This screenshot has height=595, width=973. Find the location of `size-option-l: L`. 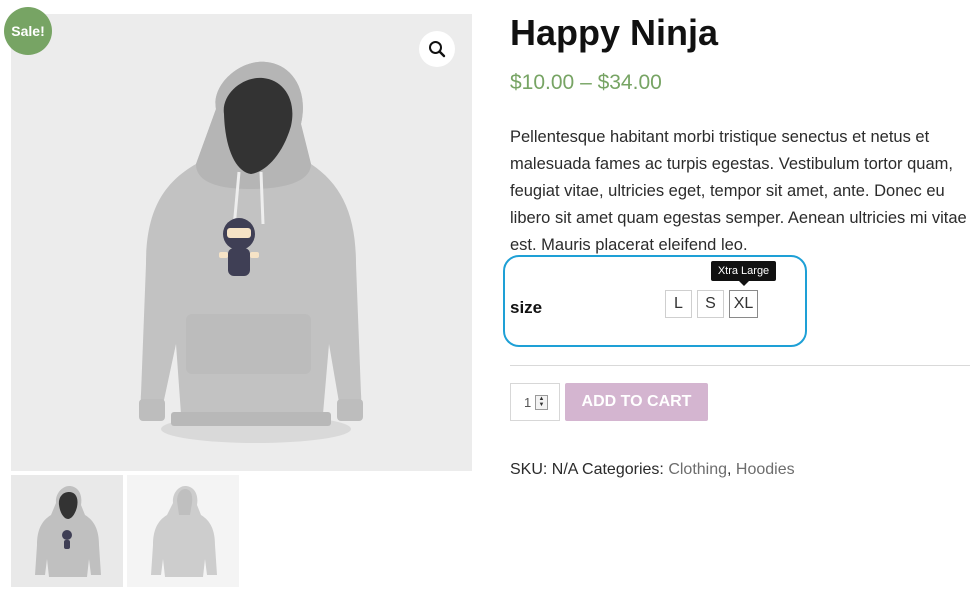

size-option-l: L is located at coordinates (678, 304).